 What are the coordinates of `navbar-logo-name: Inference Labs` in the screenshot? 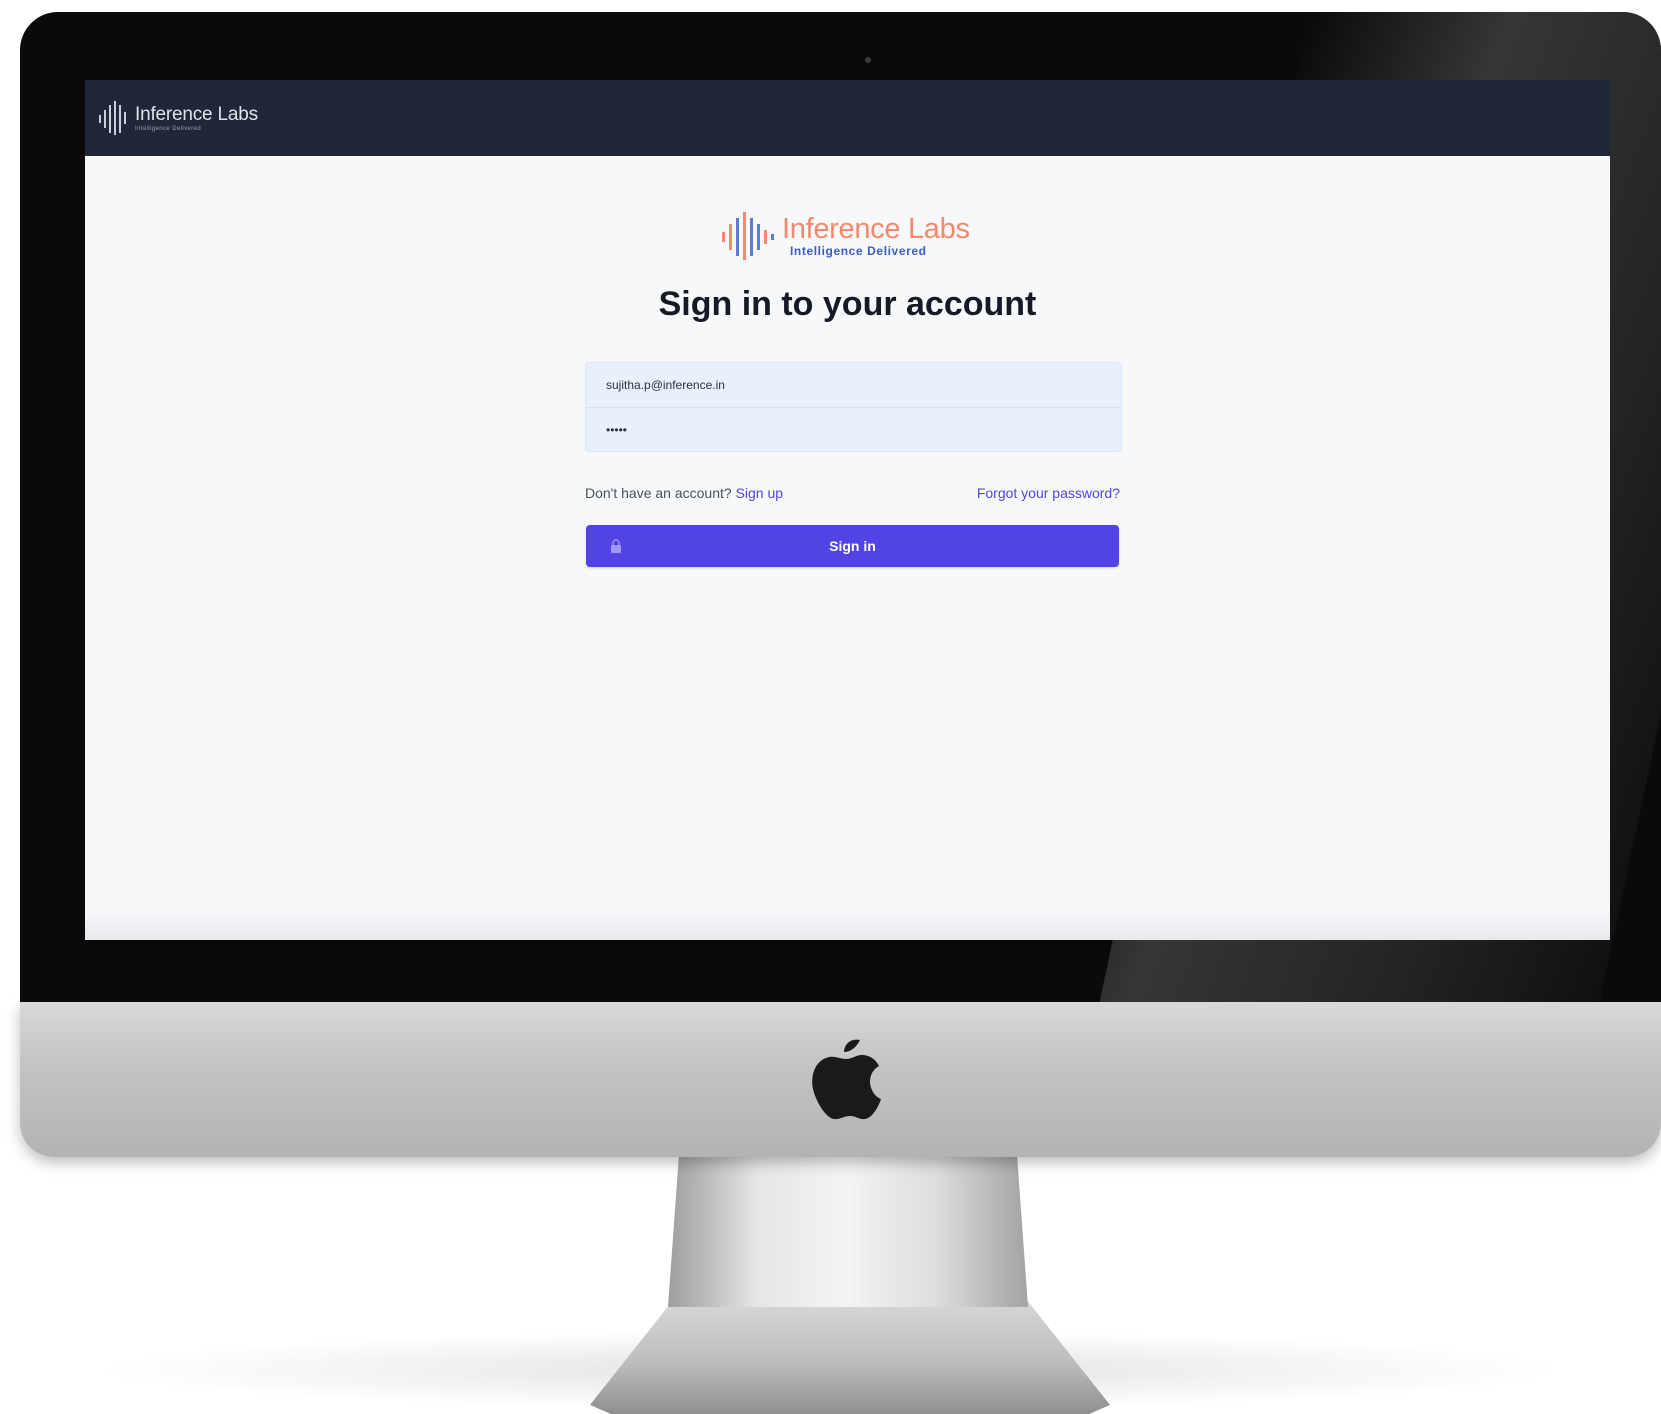 It's located at (196, 114).